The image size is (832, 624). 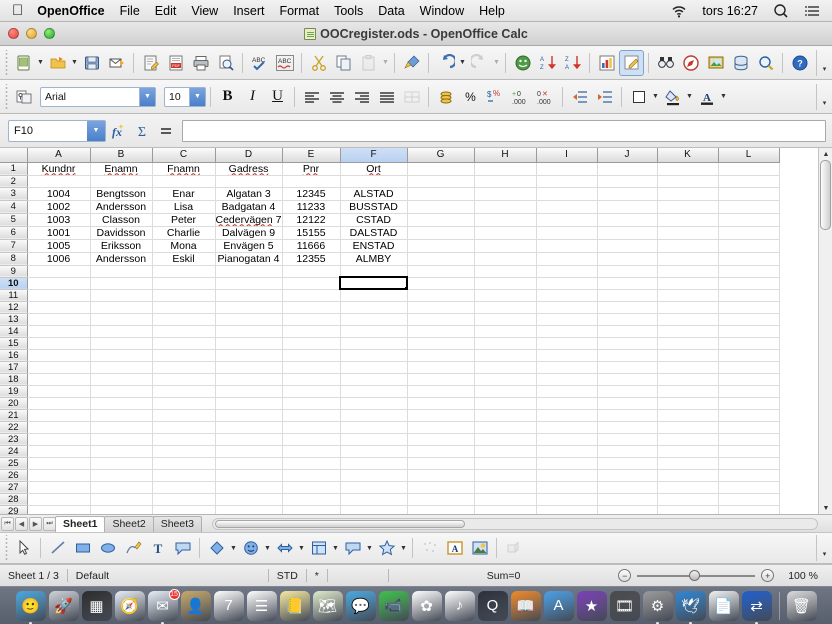 I want to click on cell-H25, so click(x=505, y=463).